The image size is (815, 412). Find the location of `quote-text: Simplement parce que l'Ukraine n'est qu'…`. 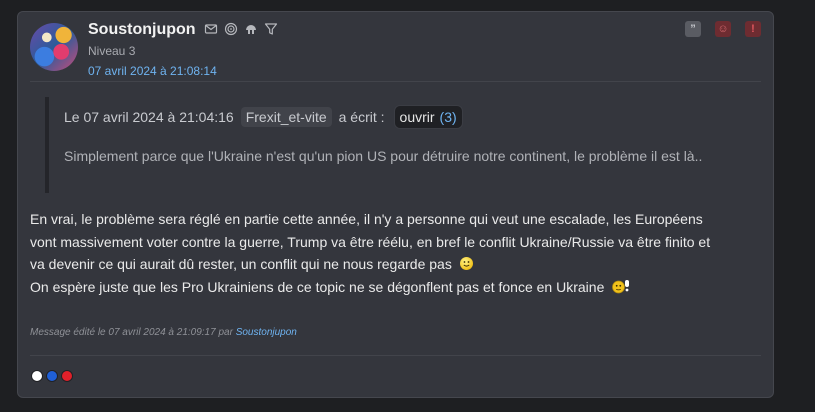

quote-text: Simplement parce que l'Ukraine n'est qu'… is located at coordinates (383, 156).